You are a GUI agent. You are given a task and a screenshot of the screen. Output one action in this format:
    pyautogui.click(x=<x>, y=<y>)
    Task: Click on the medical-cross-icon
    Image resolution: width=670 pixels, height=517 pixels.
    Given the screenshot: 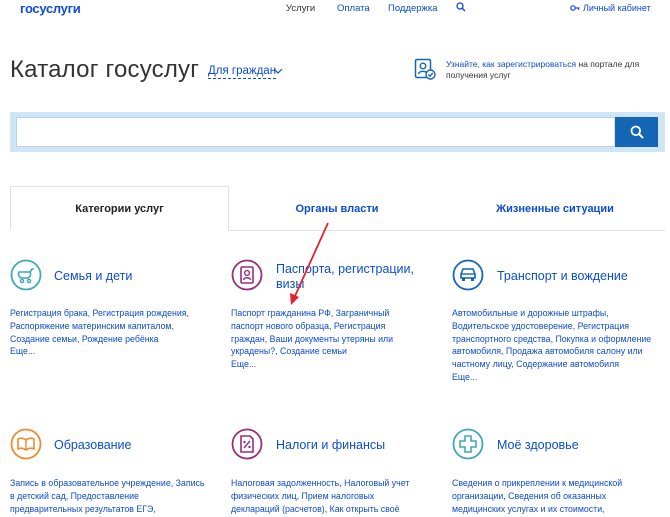 What is the action you would take?
    pyautogui.click(x=468, y=444)
    